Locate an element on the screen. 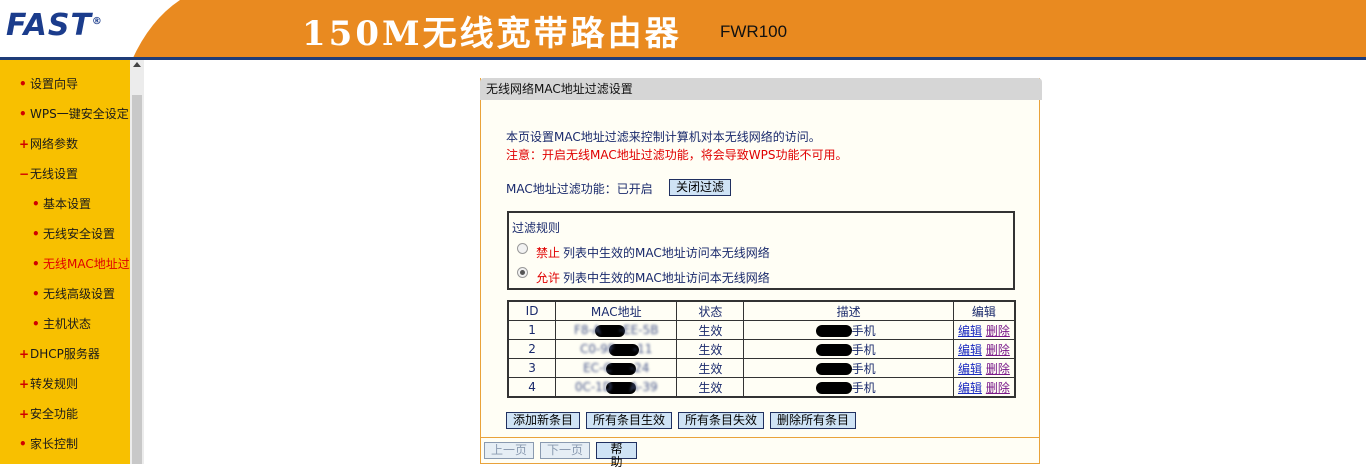 The width and height of the screenshot is (1366, 469). table-row: 2 C0-9F -11 生效 手机 编辑 删除 is located at coordinates (761, 349).